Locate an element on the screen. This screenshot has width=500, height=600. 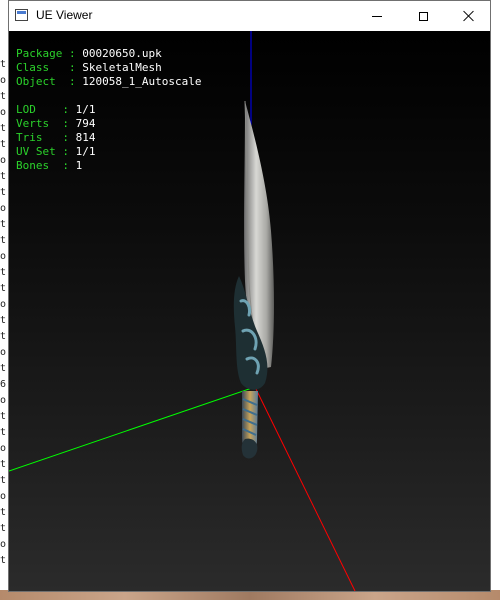
info-label: Tris : is located at coordinates (46, 137).